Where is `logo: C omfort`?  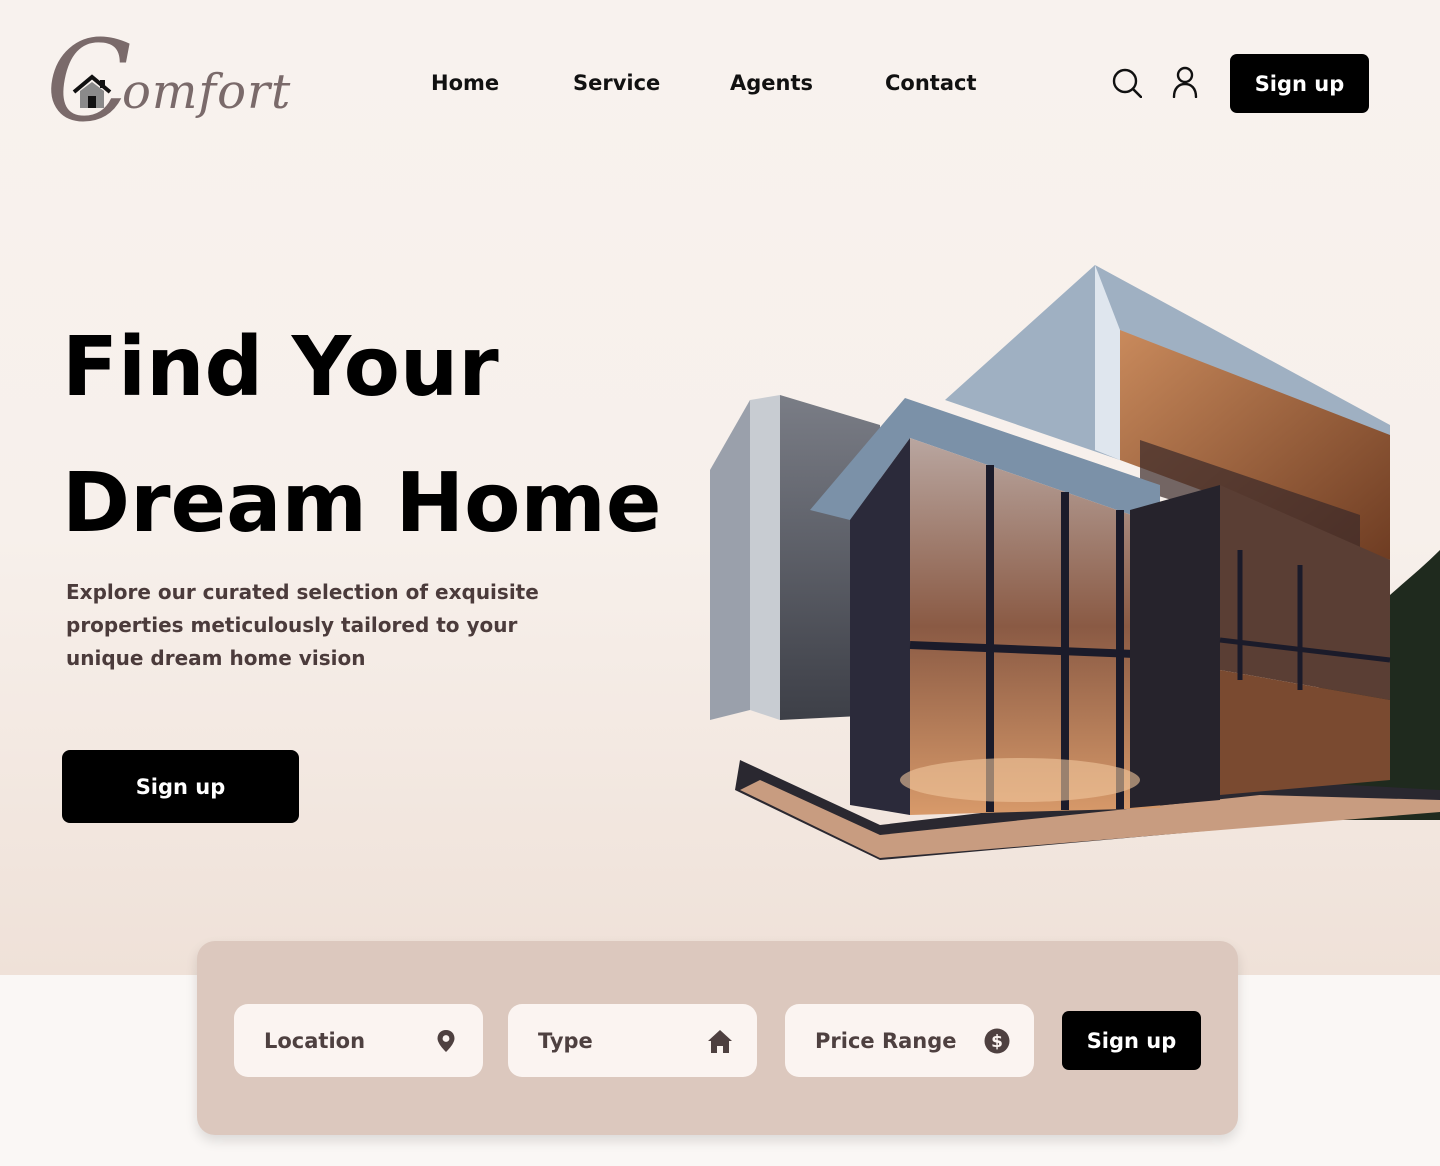 logo: C omfort is located at coordinates (176, 85).